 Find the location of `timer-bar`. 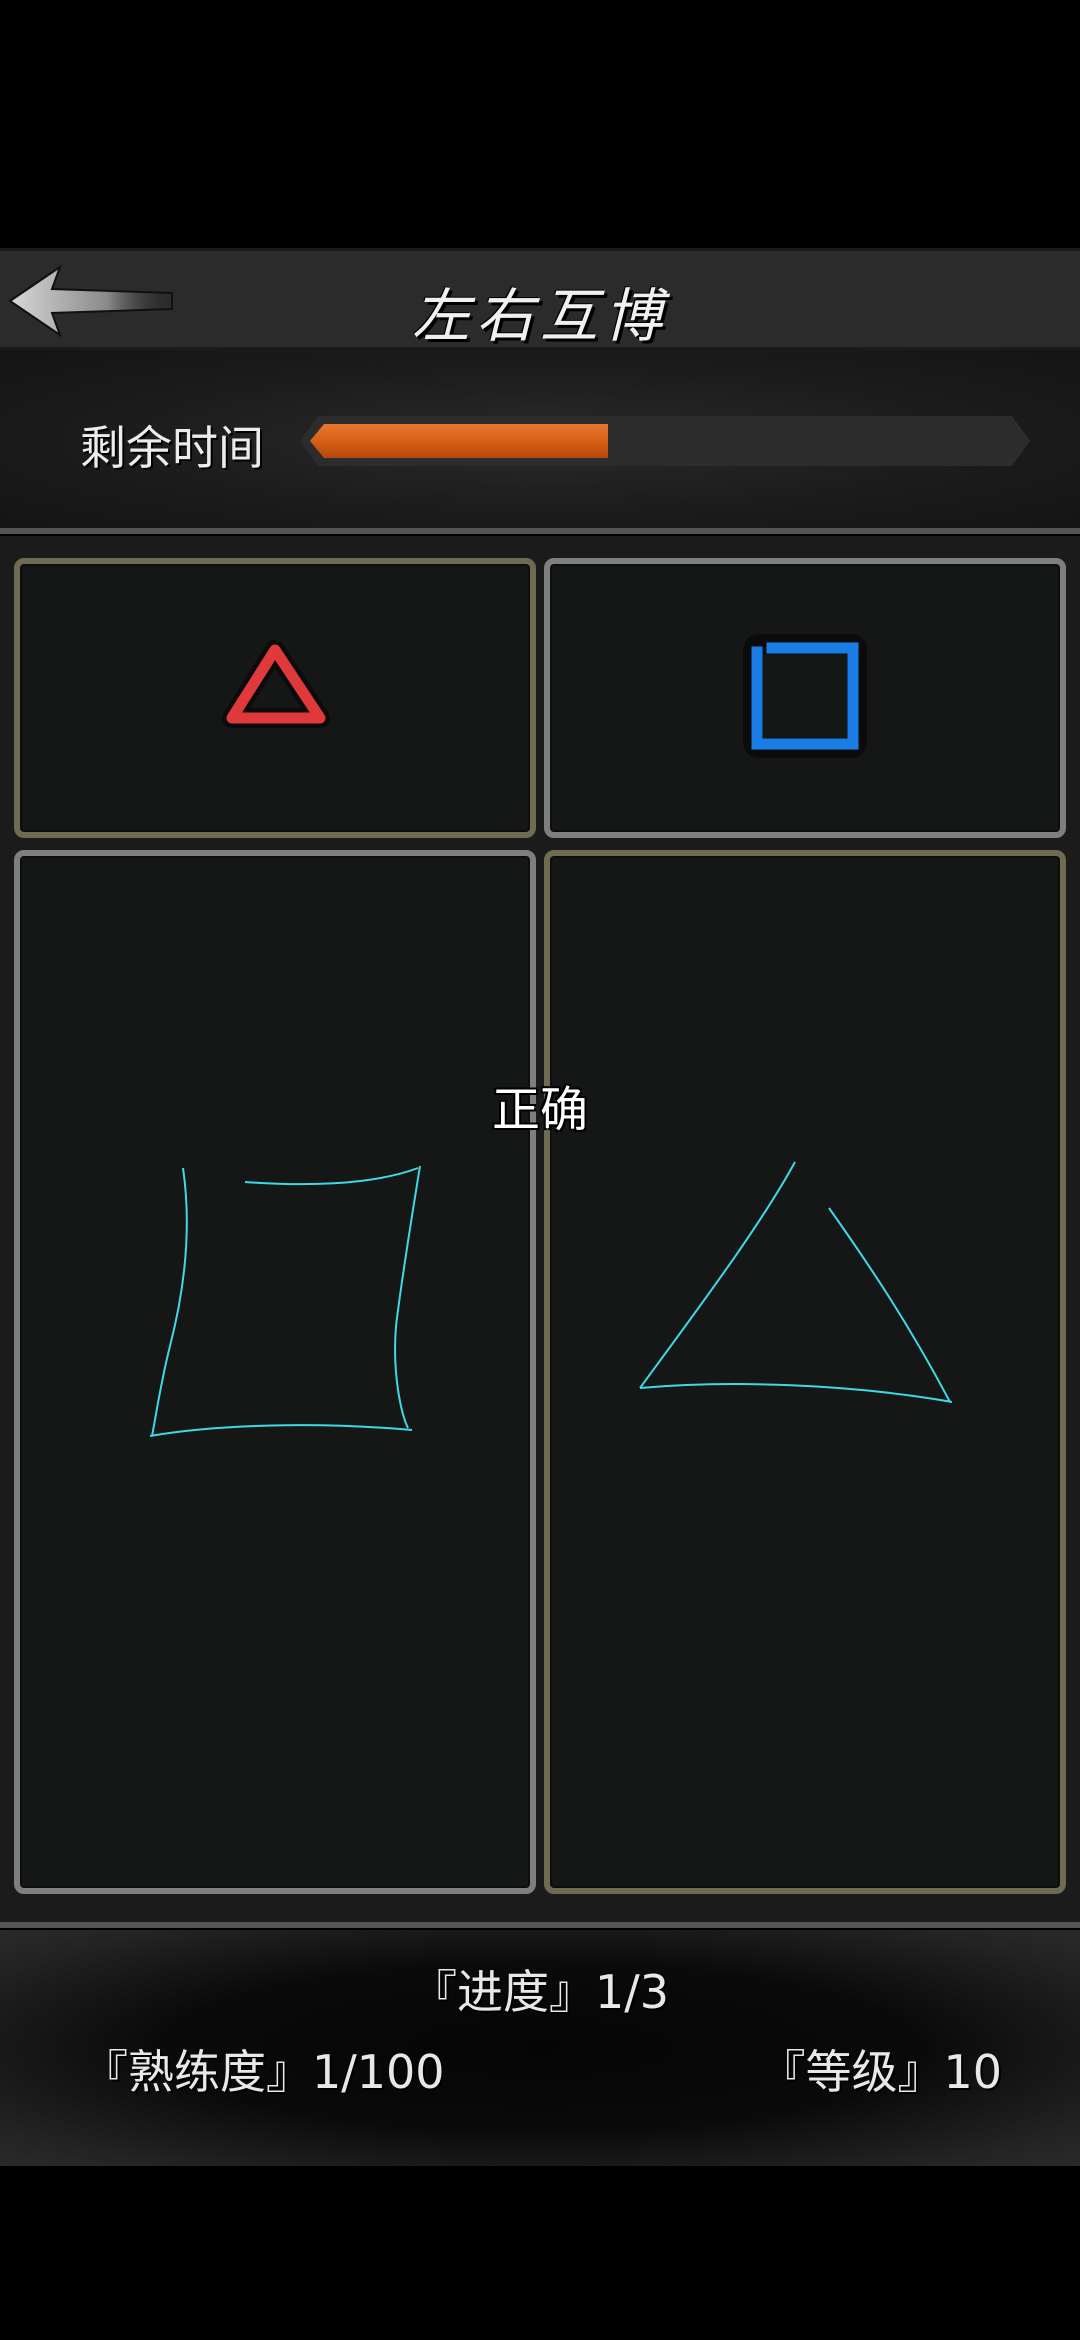

timer-bar is located at coordinates (665, 441).